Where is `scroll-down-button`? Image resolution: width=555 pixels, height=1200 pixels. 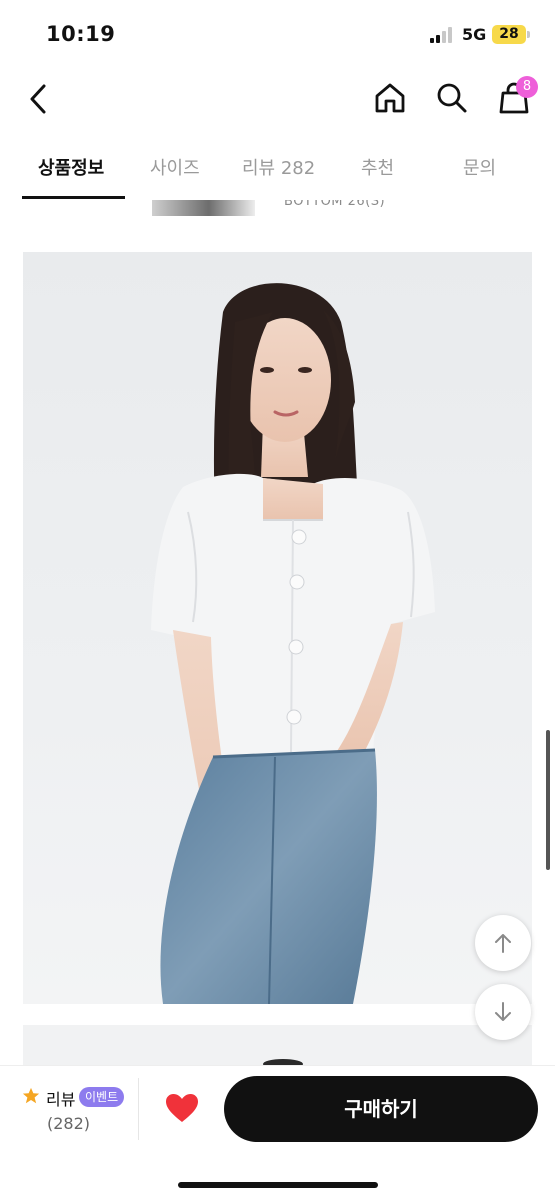 scroll-down-button is located at coordinates (503, 1012).